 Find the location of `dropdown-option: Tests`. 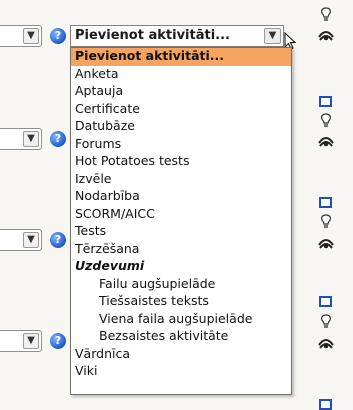

dropdown-option: Tests is located at coordinates (181, 232).